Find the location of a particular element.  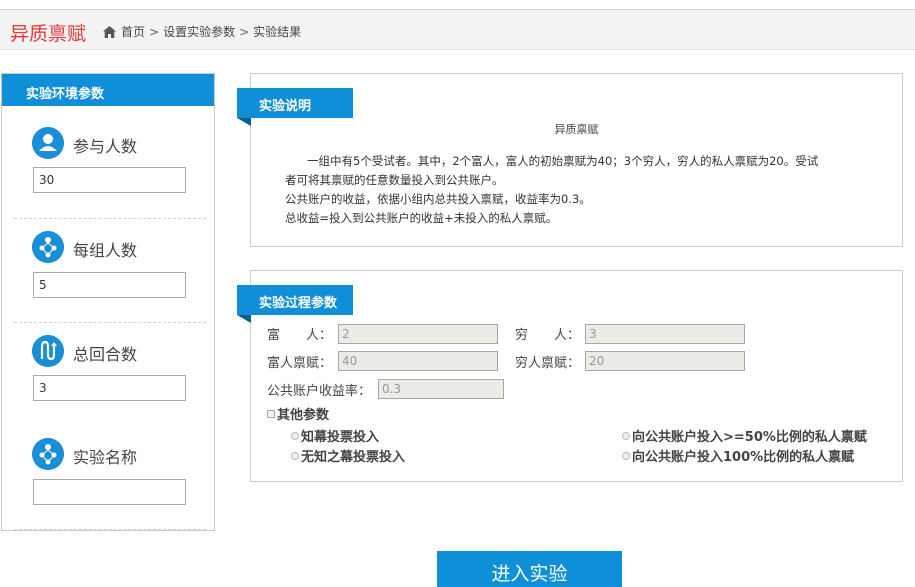

poor-endow-label: 穷人禀赋： is located at coordinates (548, 363).